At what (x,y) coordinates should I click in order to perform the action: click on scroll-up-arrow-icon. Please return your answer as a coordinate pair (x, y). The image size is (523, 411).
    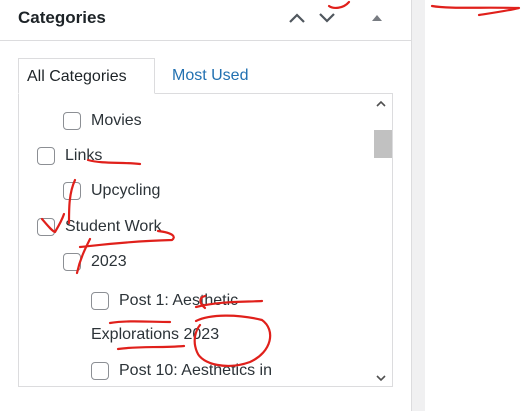
    Looking at the image, I should click on (381, 104).